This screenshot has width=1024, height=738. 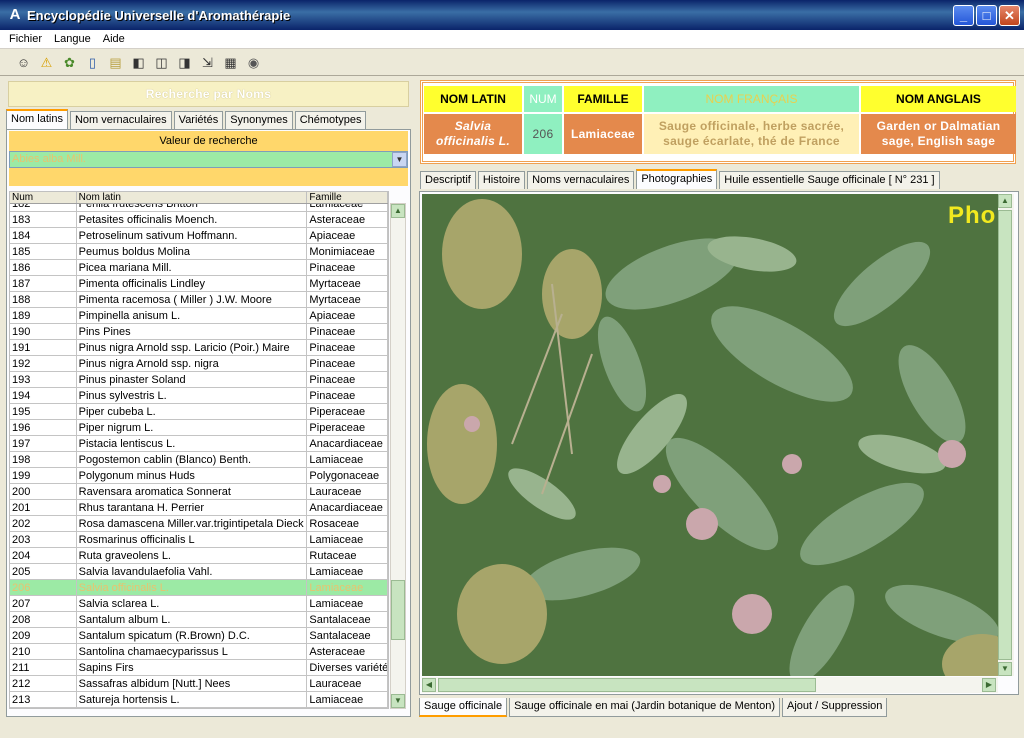 What do you see at coordinates (1009, 15) in the screenshot?
I see `close-button: ✕` at bounding box center [1009, 15].